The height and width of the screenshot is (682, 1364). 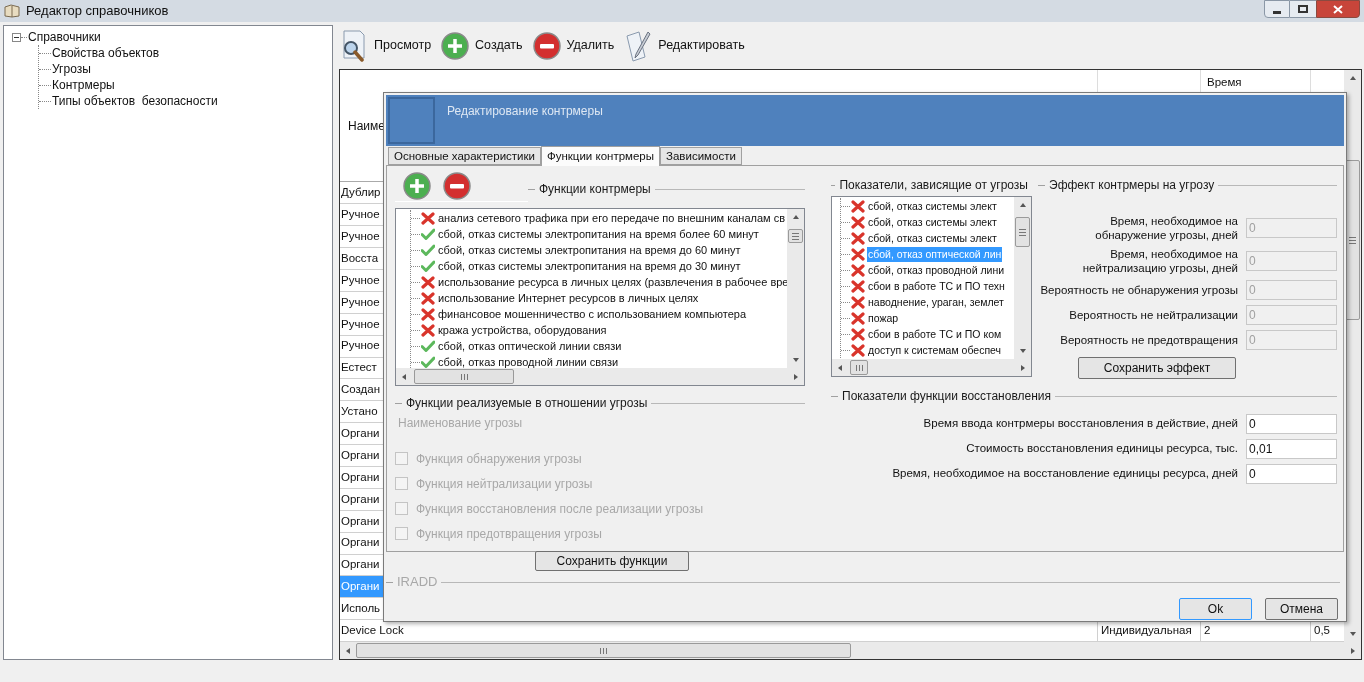 I want to click on input-field: 0,01, so click(x=1291, y=449).